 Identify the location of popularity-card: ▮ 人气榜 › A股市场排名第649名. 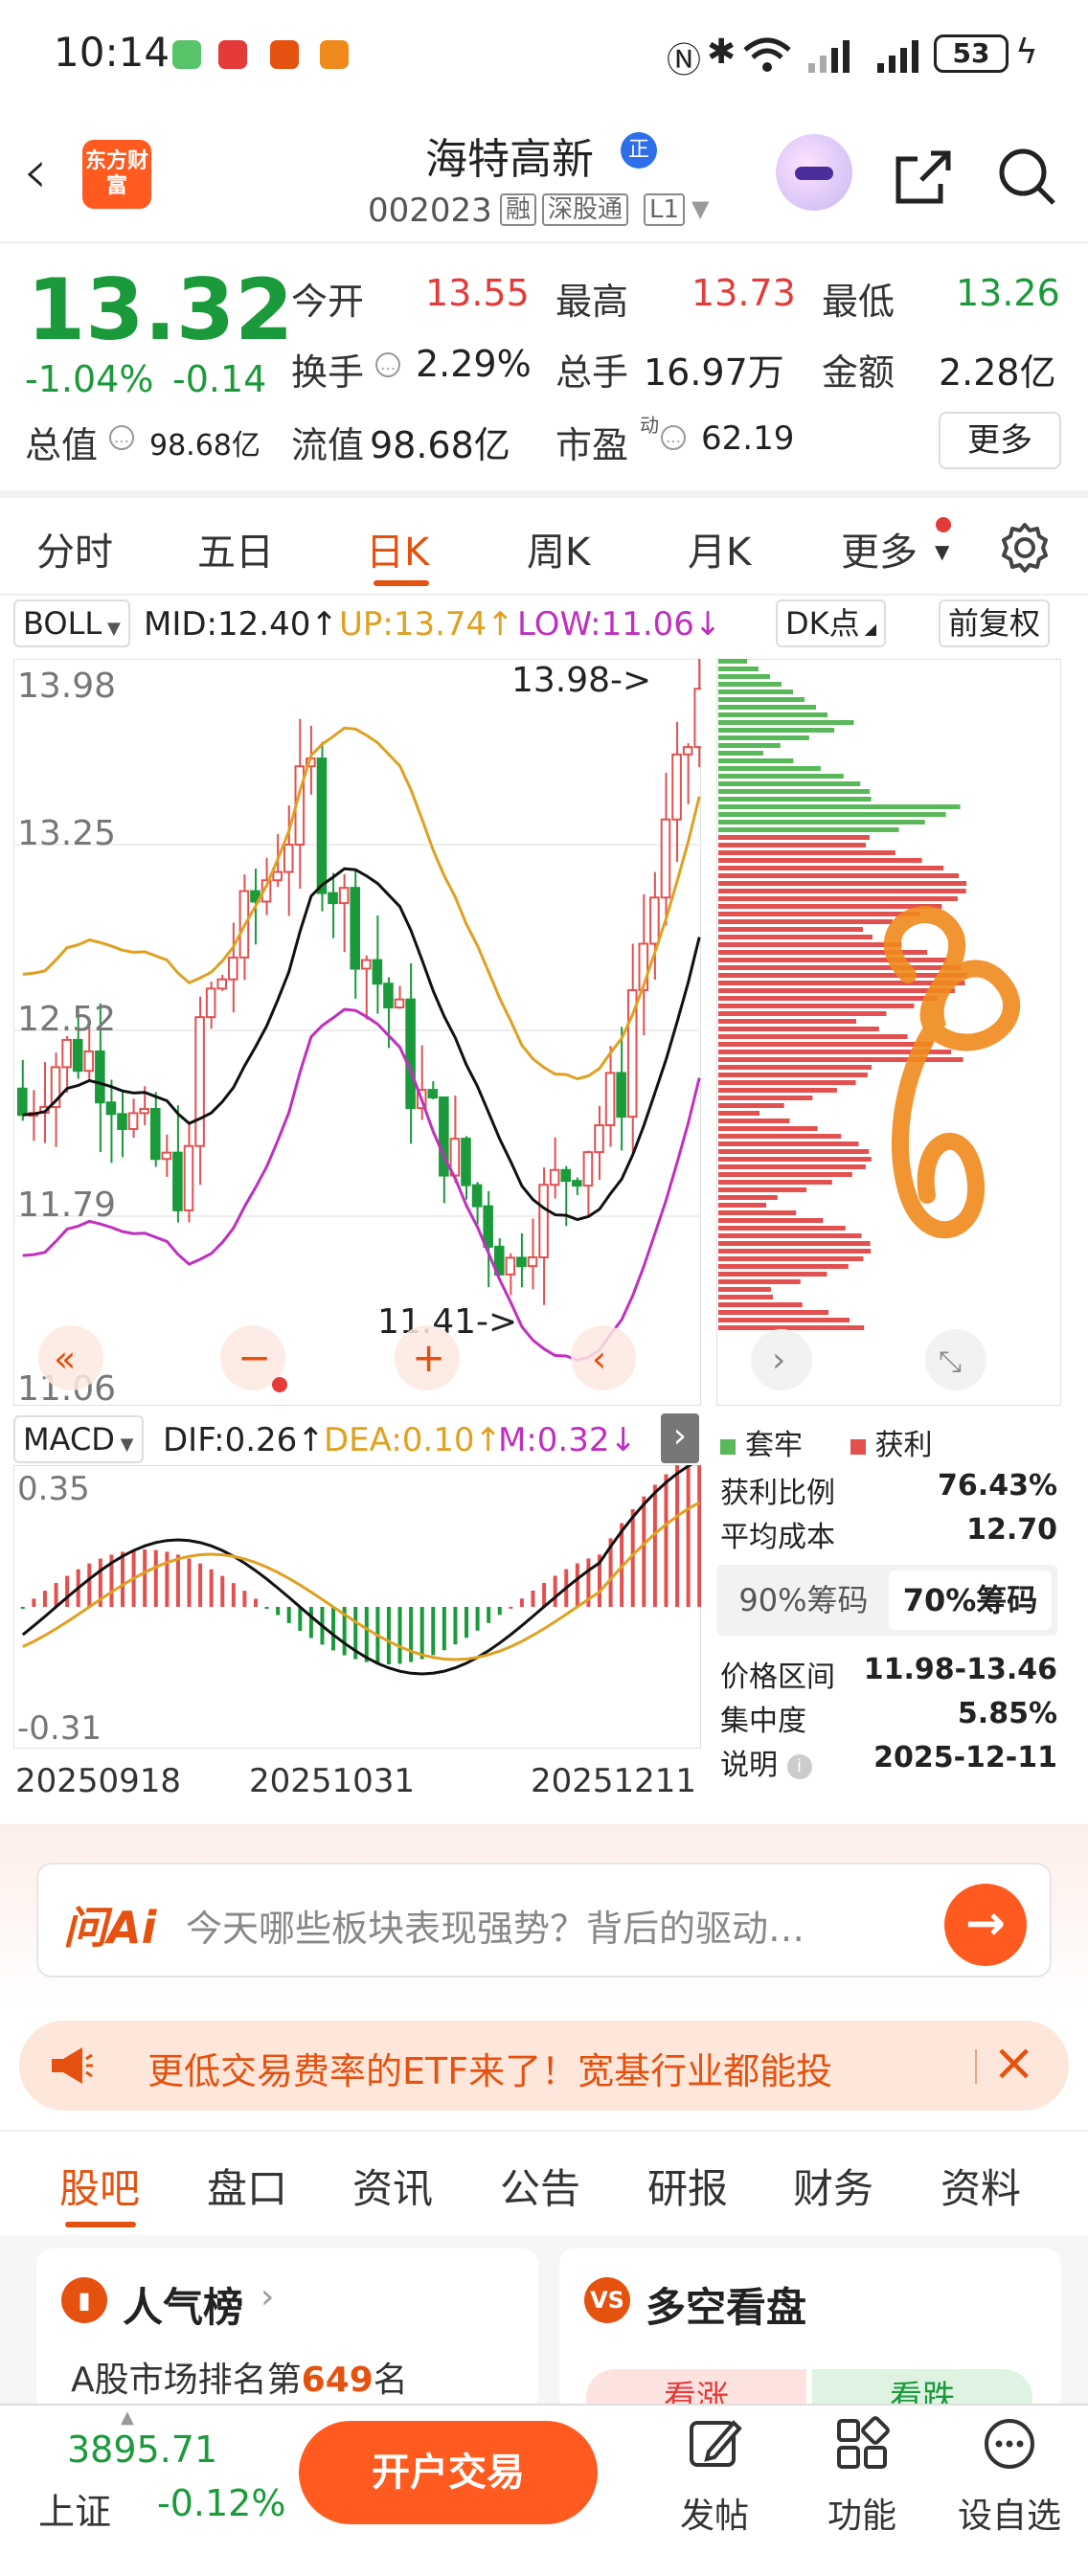
(287, 2329).